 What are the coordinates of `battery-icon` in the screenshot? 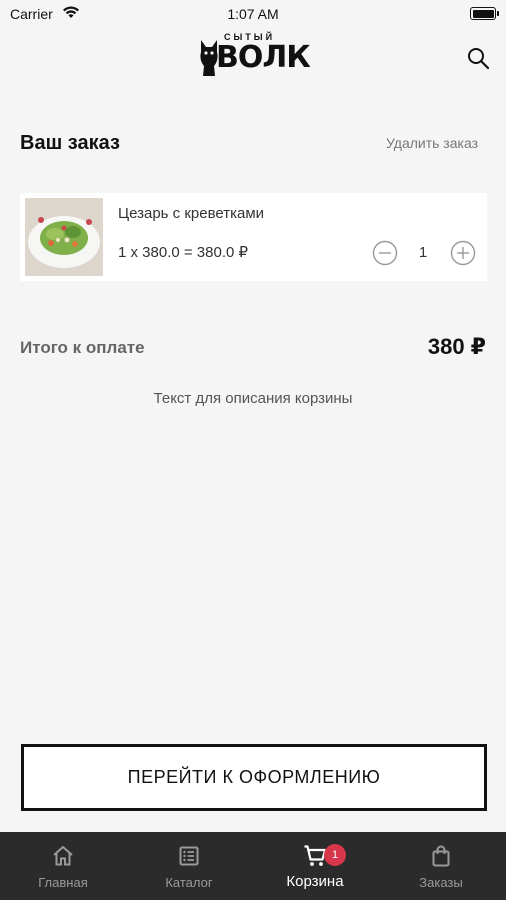 It's located at (484, 13).